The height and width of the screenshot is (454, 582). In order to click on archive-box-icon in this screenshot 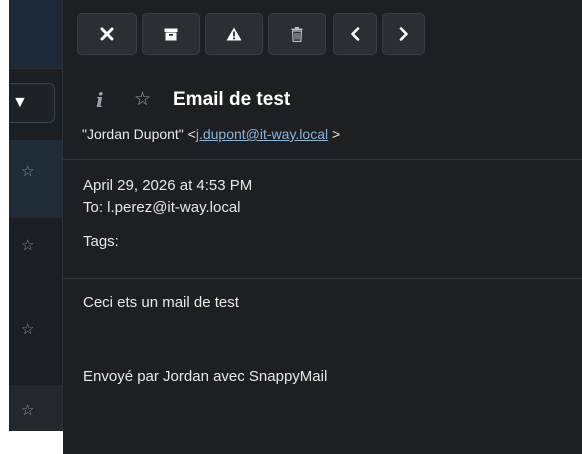, I will do `click(171, 34)`.